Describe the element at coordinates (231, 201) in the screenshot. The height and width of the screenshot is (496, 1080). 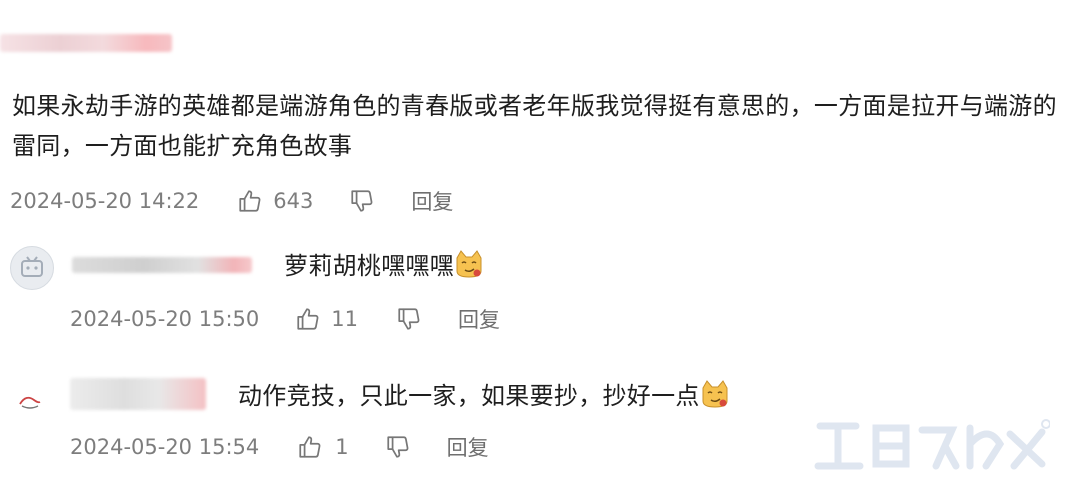
I see `comment-meta: 2024-05-20 14:22 643 回复` at that location.